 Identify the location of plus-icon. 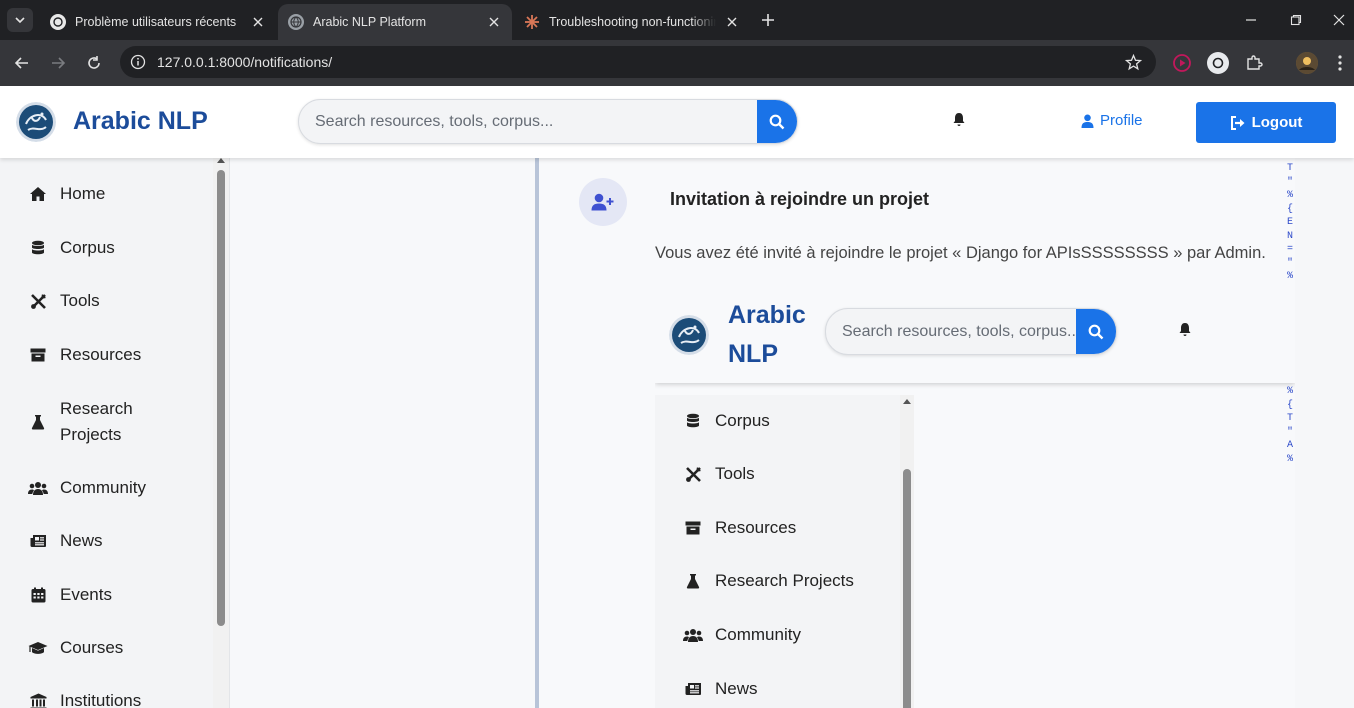
(768, 20).